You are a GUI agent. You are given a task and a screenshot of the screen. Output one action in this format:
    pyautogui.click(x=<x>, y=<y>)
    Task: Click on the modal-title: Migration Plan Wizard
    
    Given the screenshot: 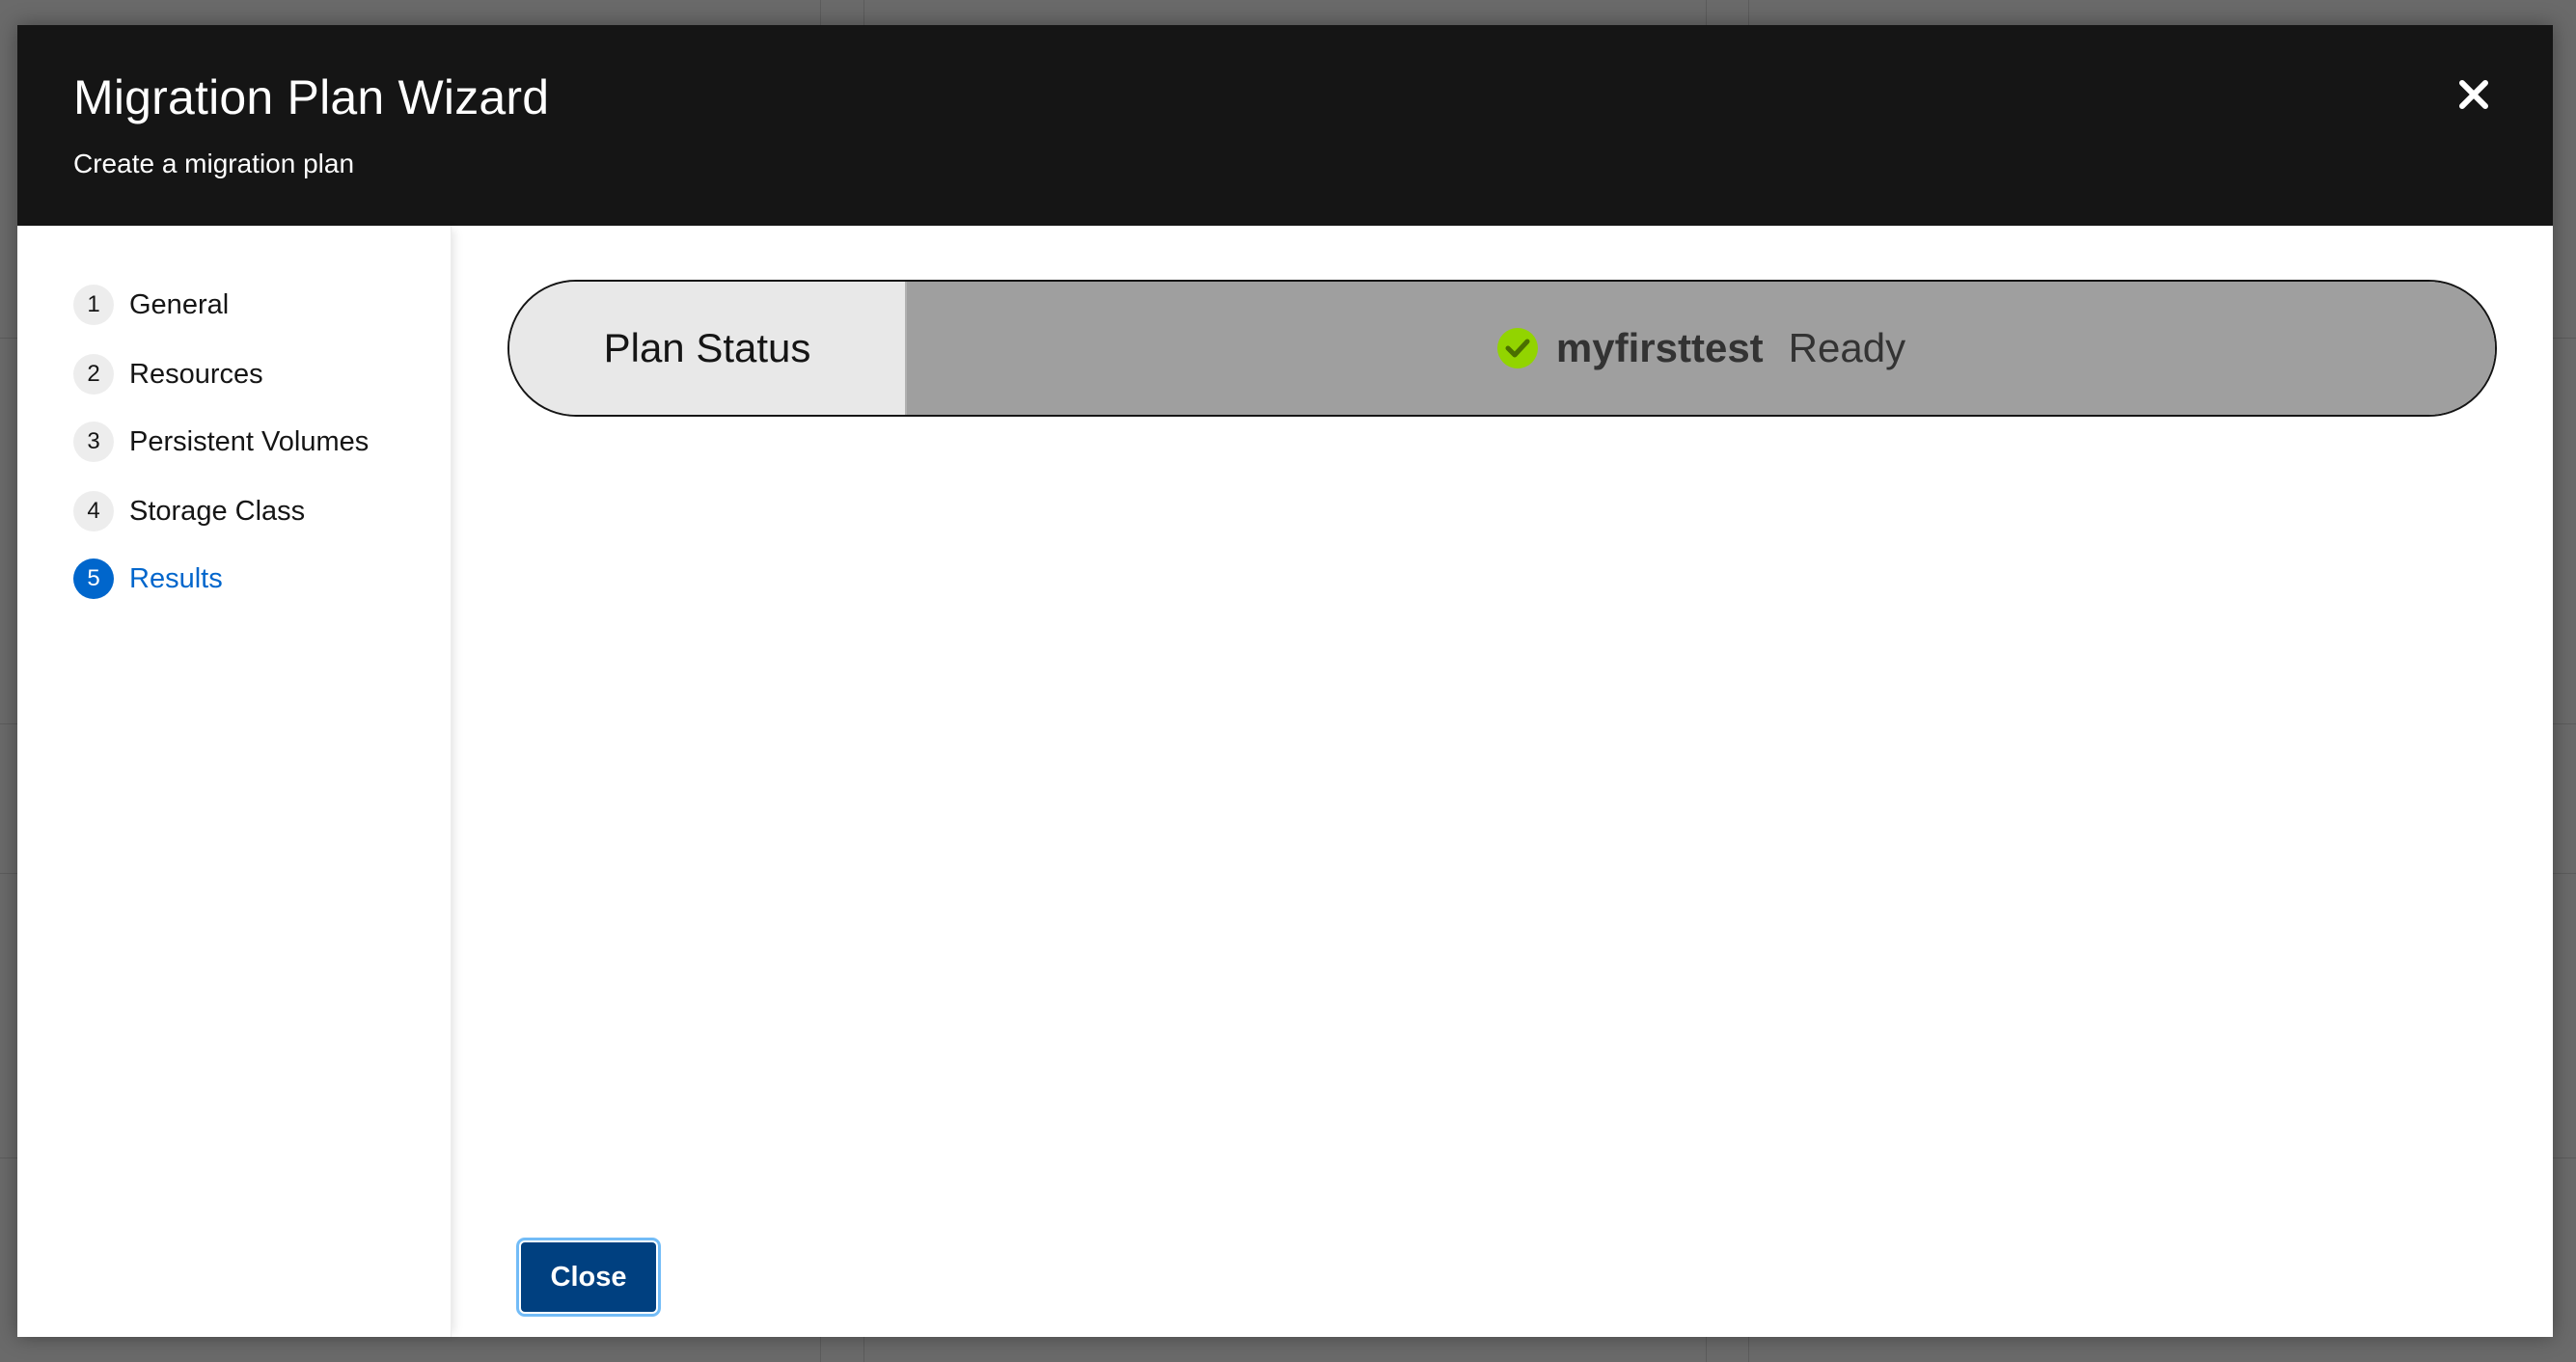 What is the action you would take?
    pyautogui.click(x=312, y=97)
    